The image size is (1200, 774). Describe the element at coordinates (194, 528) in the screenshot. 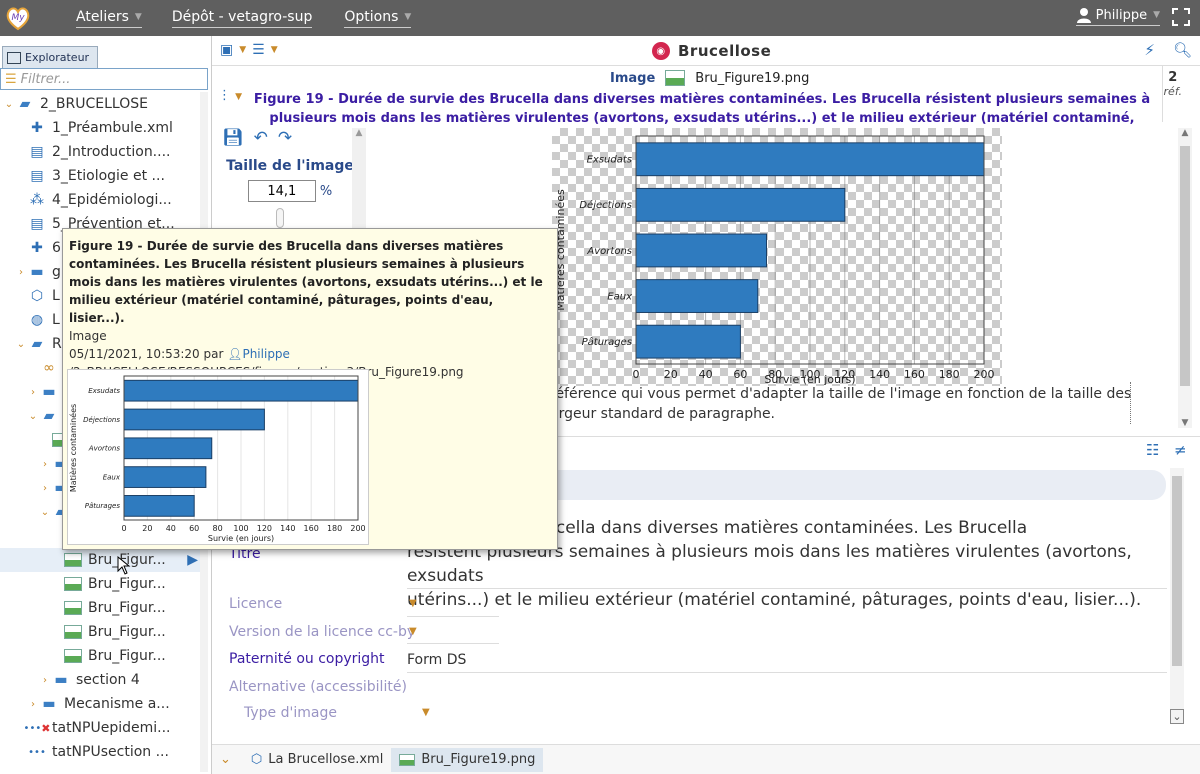

I see `x-tick-label: 60` at that location.